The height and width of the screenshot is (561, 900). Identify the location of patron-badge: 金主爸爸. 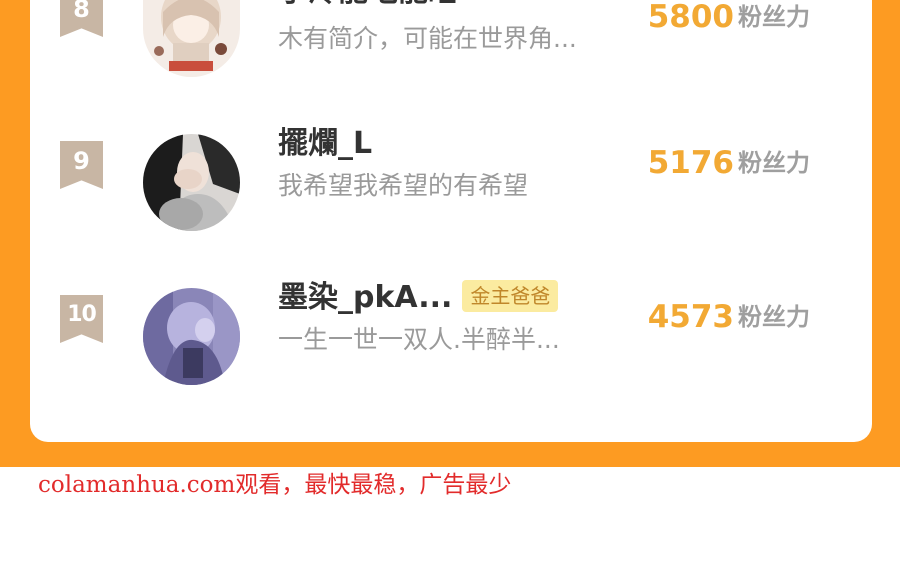
(510, 295).